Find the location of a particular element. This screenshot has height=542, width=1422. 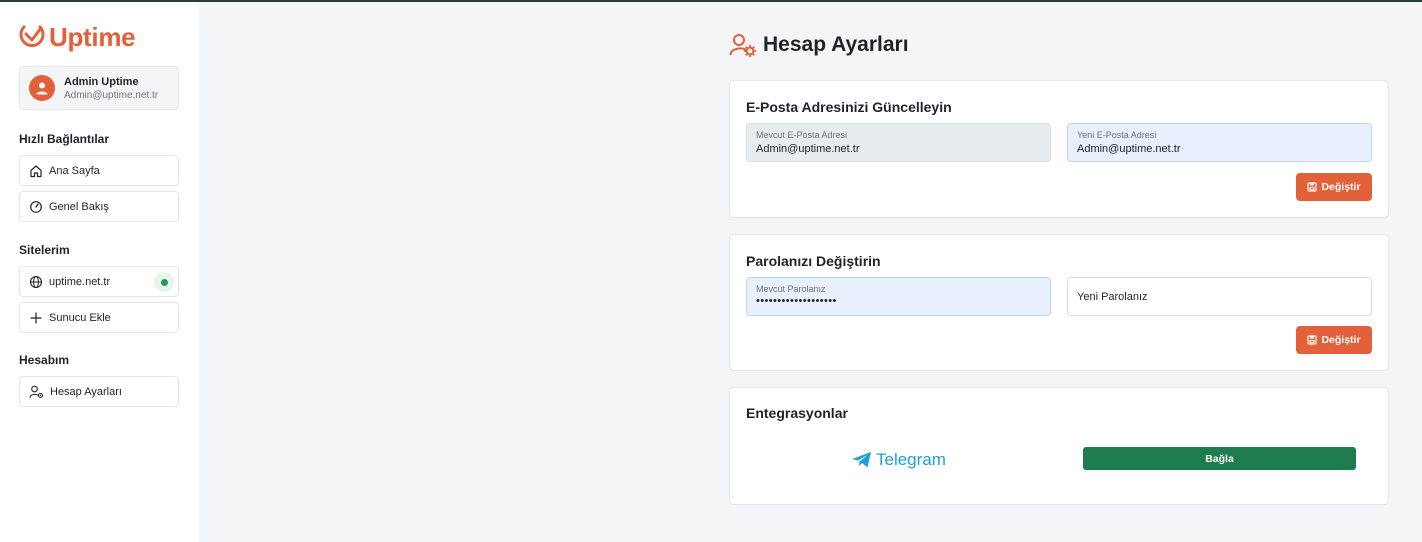

gauge-icon is located at coordinates (36, 206).